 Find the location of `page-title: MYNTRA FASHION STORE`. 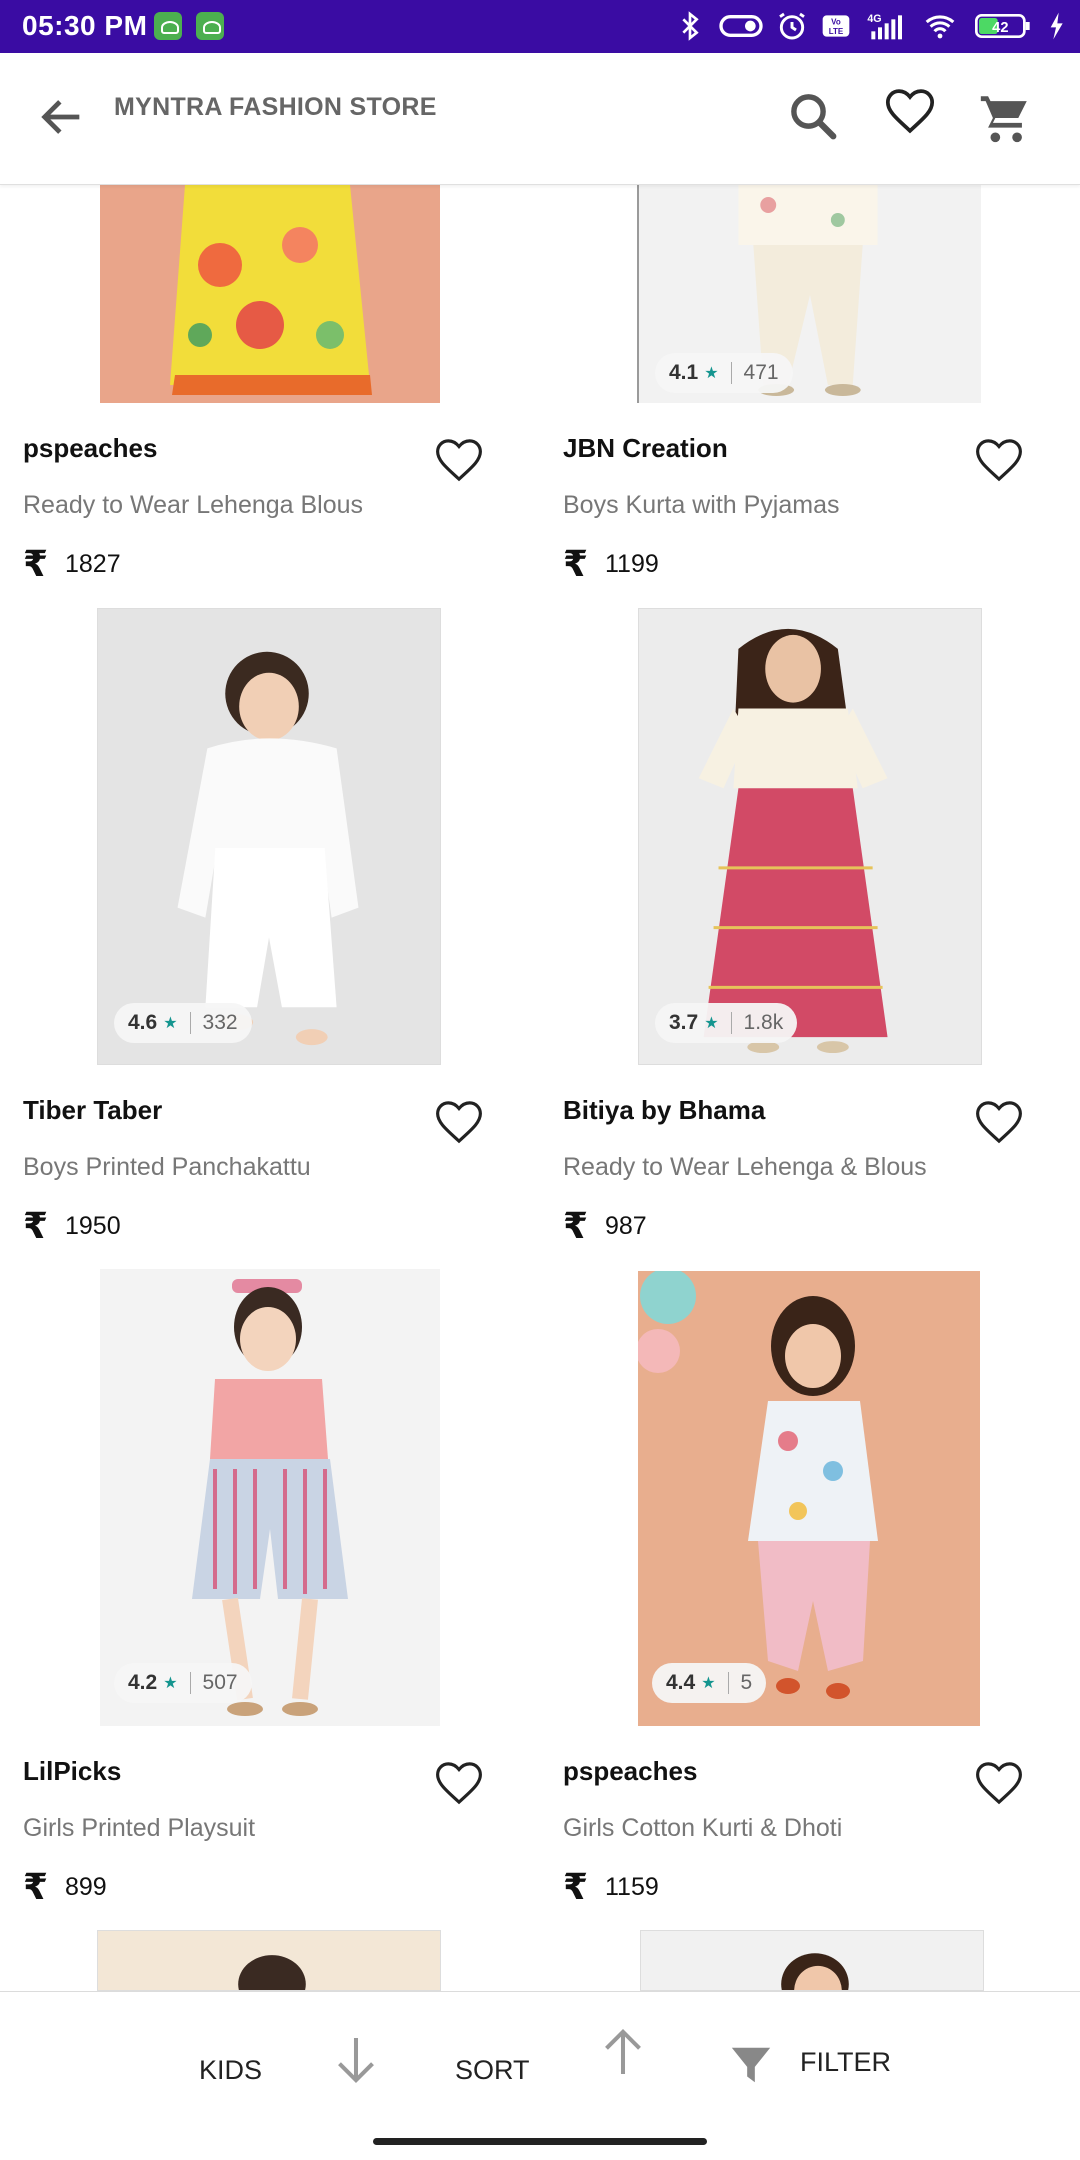

page-title: MYNTRA FASHION STORE is located at coordinates (275, 107).